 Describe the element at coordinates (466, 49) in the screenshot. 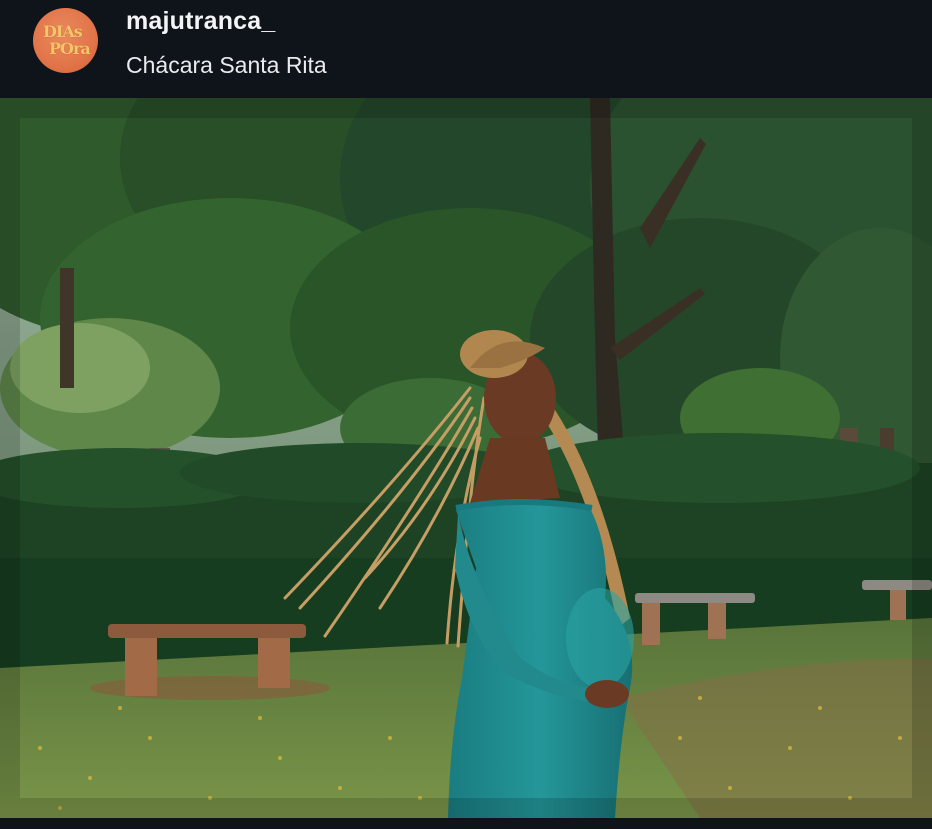

I see `post-header: DIAs POra majutranca_ Chácara Santa Rita` at that location.